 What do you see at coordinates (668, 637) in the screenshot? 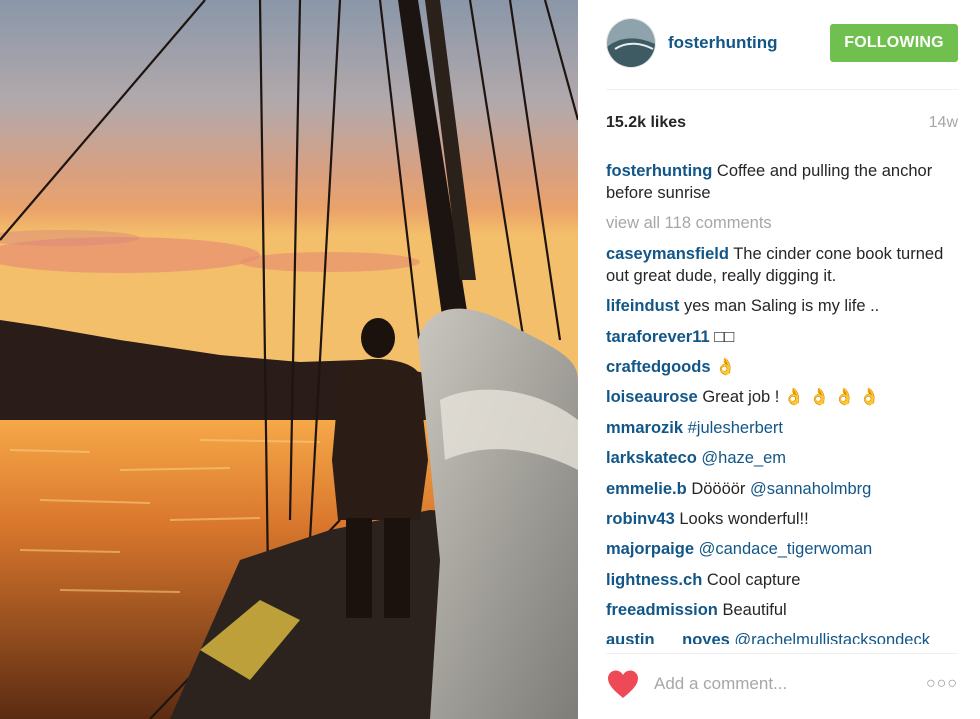
I see `comment-username: austin___noyes` at bounding box center [668, 637].